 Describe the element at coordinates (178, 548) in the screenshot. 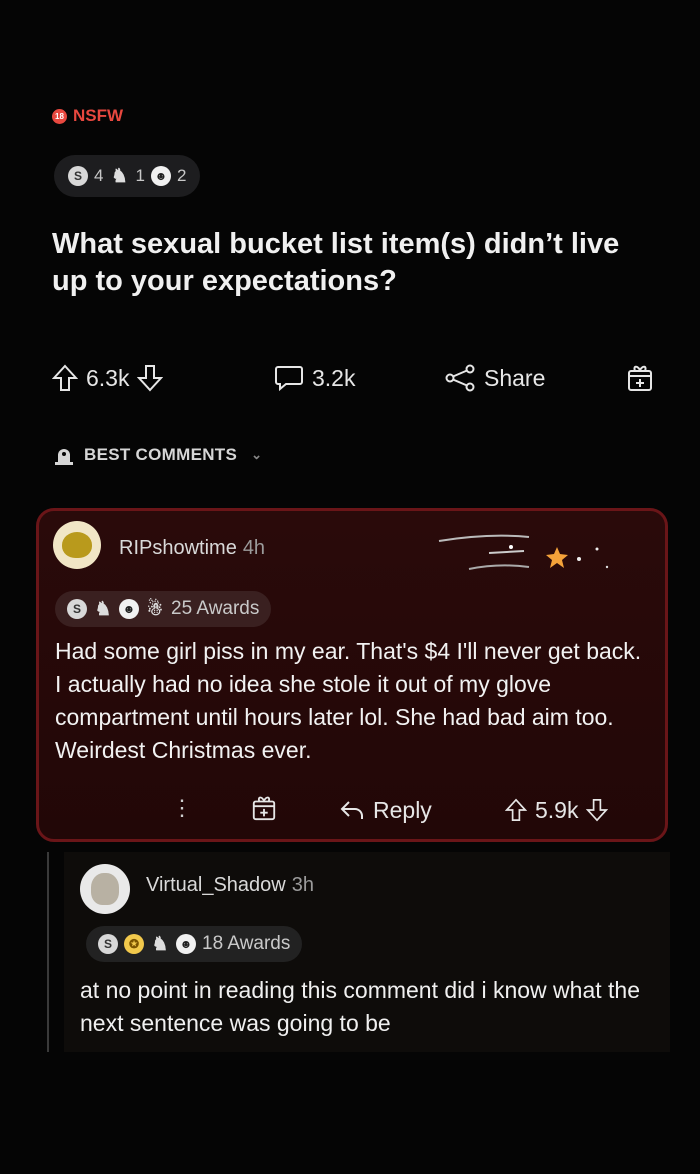

I see `comment-author: RIPshowtime` at that location.